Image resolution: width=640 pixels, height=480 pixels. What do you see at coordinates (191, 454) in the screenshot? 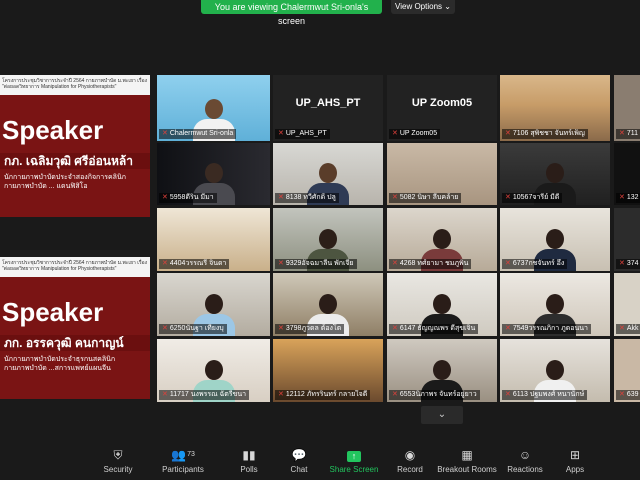
I see `participants-count: 73` at bounding box center [191, 454].